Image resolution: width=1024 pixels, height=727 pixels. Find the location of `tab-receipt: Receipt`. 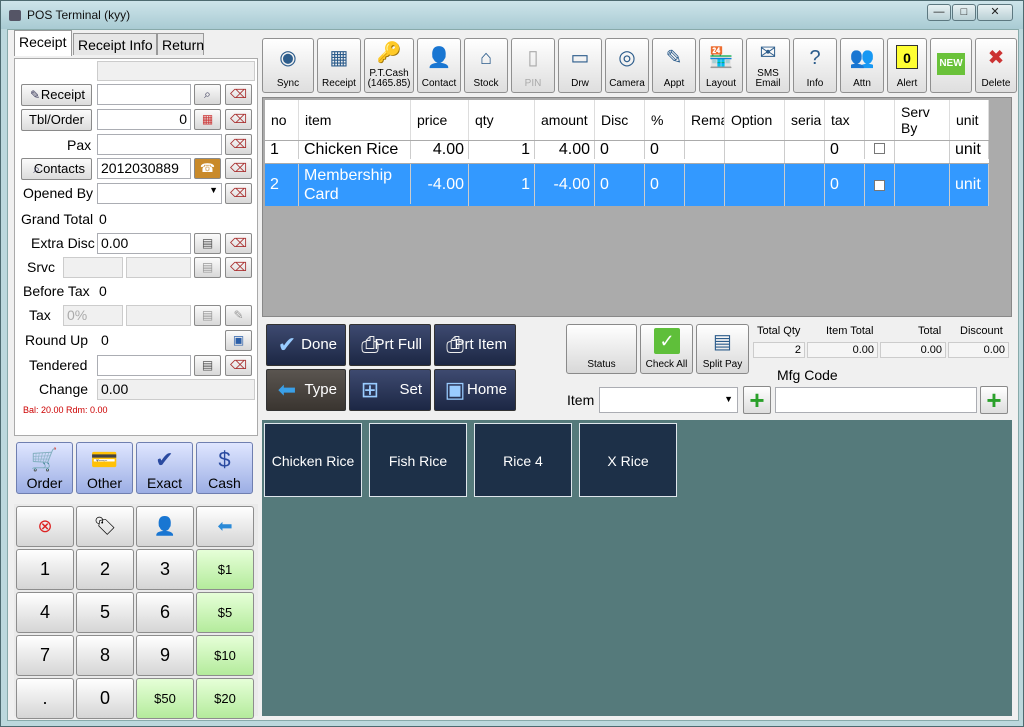

tab-receipt: Receipt is located at coordinates (43, 43).